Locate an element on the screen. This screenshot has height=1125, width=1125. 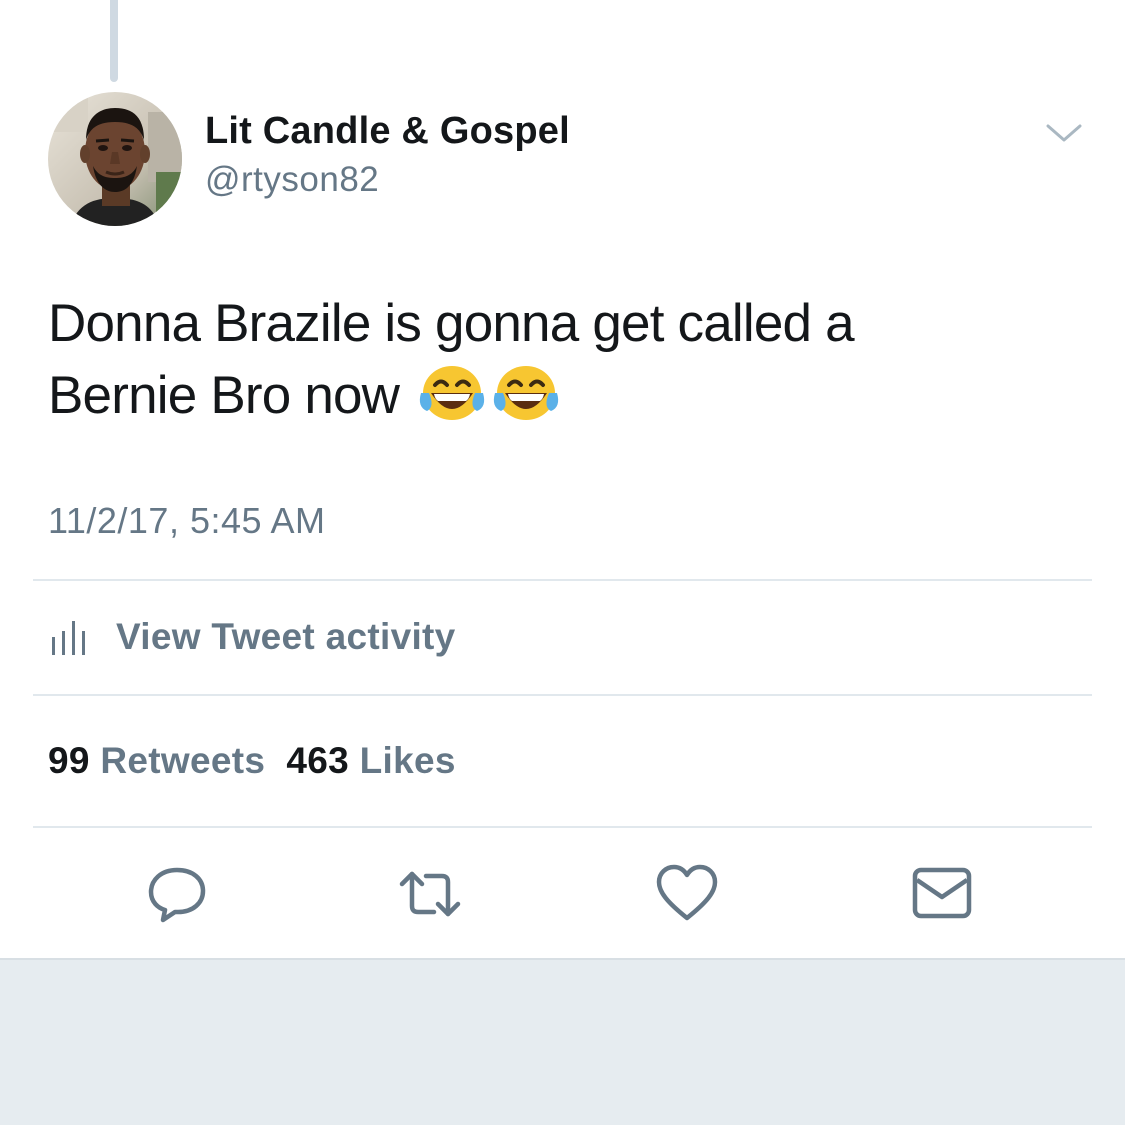
reply-bubble-icon is located at coordinates (177, 894).